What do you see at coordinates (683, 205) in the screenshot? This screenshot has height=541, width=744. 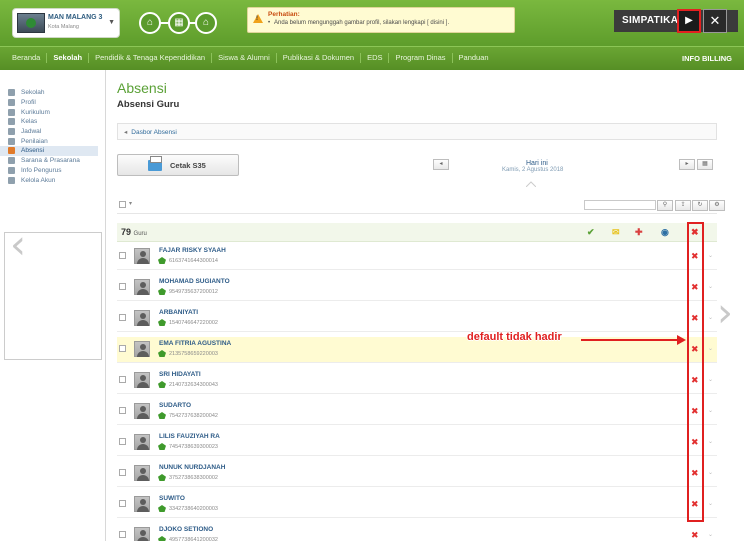 I see `upload-icon: ⇪` at bounding box center [683, 205].